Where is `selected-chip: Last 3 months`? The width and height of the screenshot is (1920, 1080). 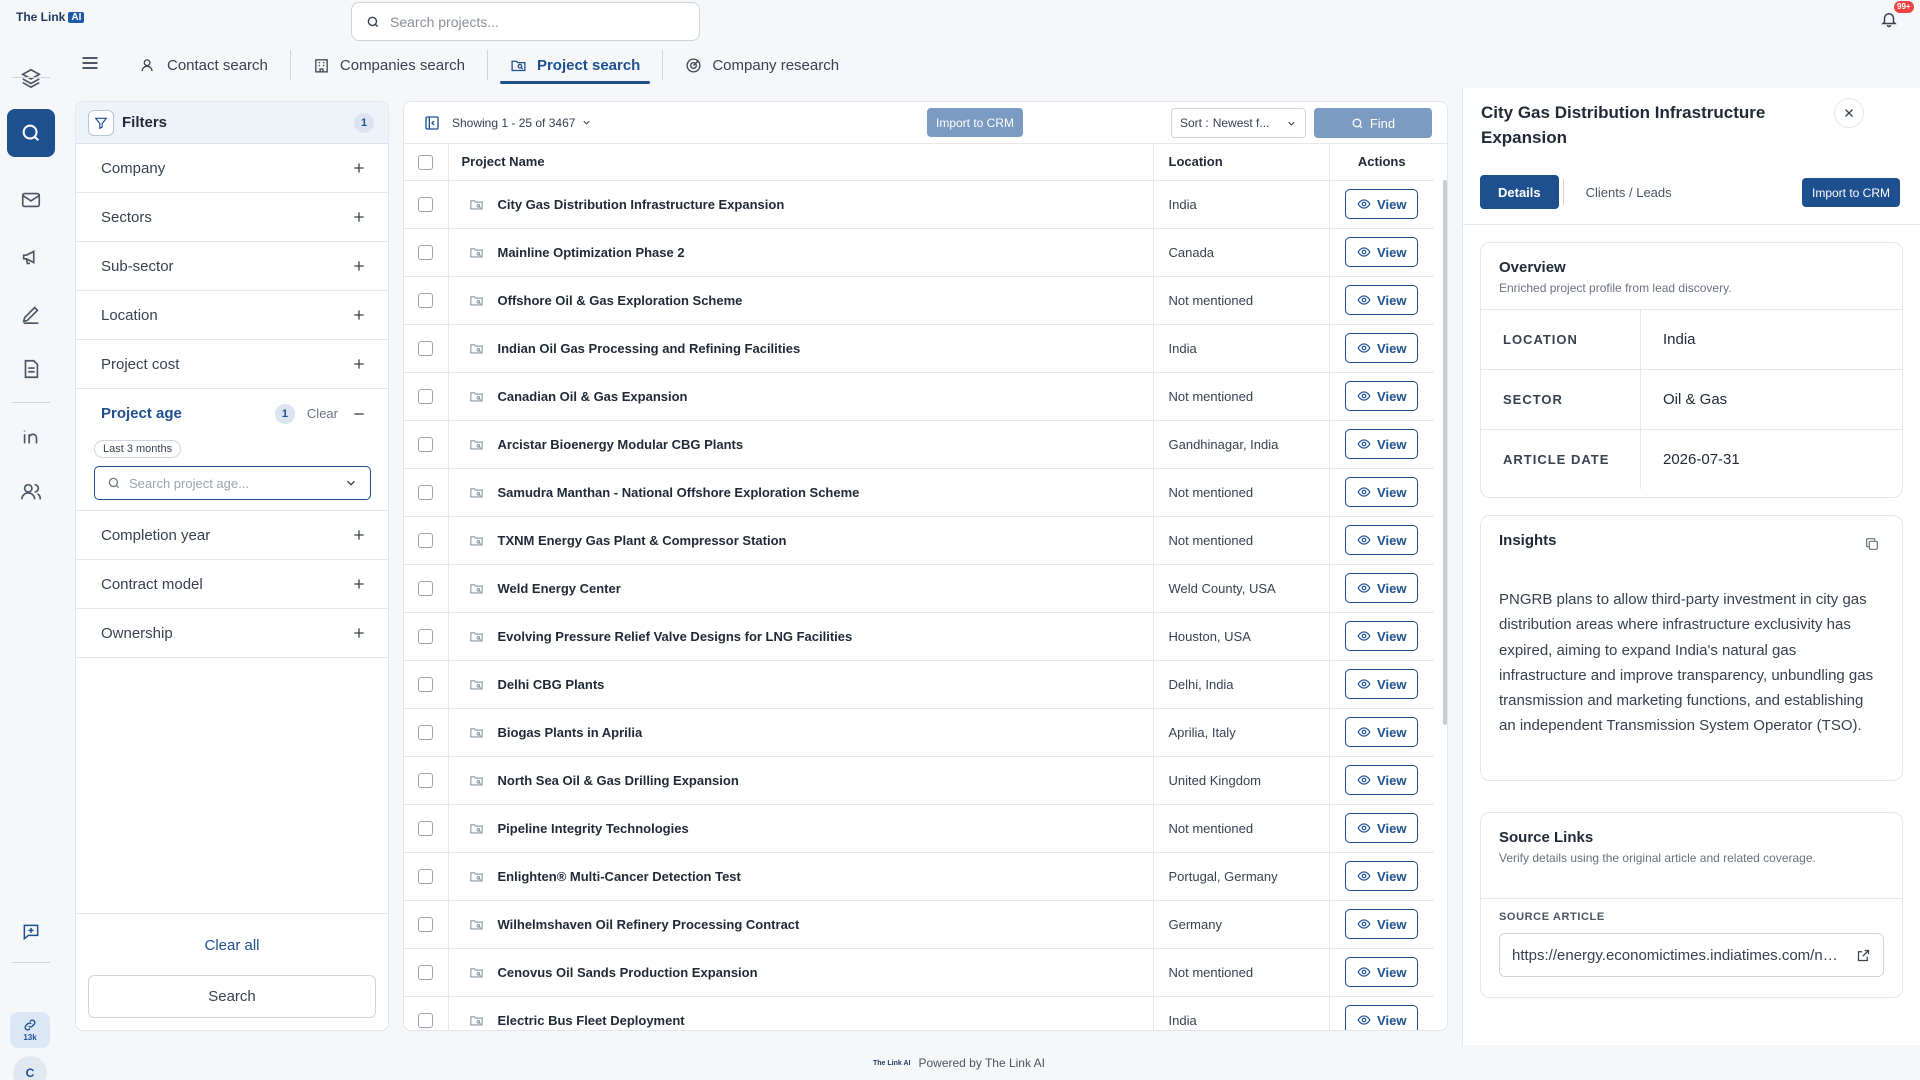
selected-chip: Last 3 months is located at coordinates (138, 449).